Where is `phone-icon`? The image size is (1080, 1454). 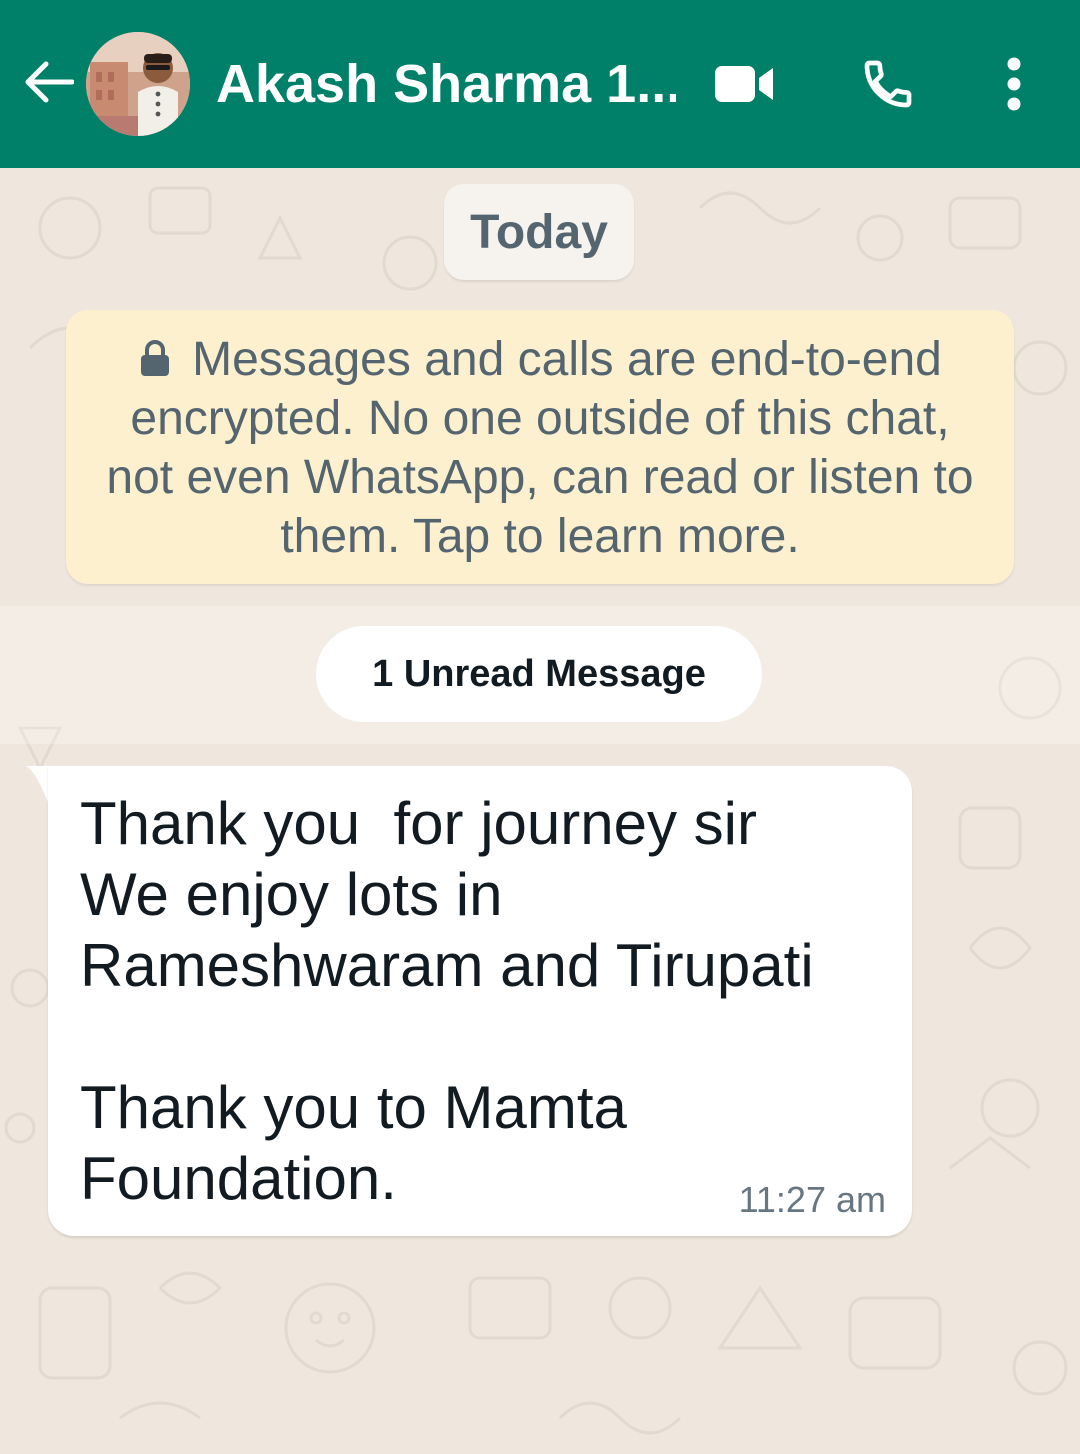
phone-icon is located at coordinates (888, 84).